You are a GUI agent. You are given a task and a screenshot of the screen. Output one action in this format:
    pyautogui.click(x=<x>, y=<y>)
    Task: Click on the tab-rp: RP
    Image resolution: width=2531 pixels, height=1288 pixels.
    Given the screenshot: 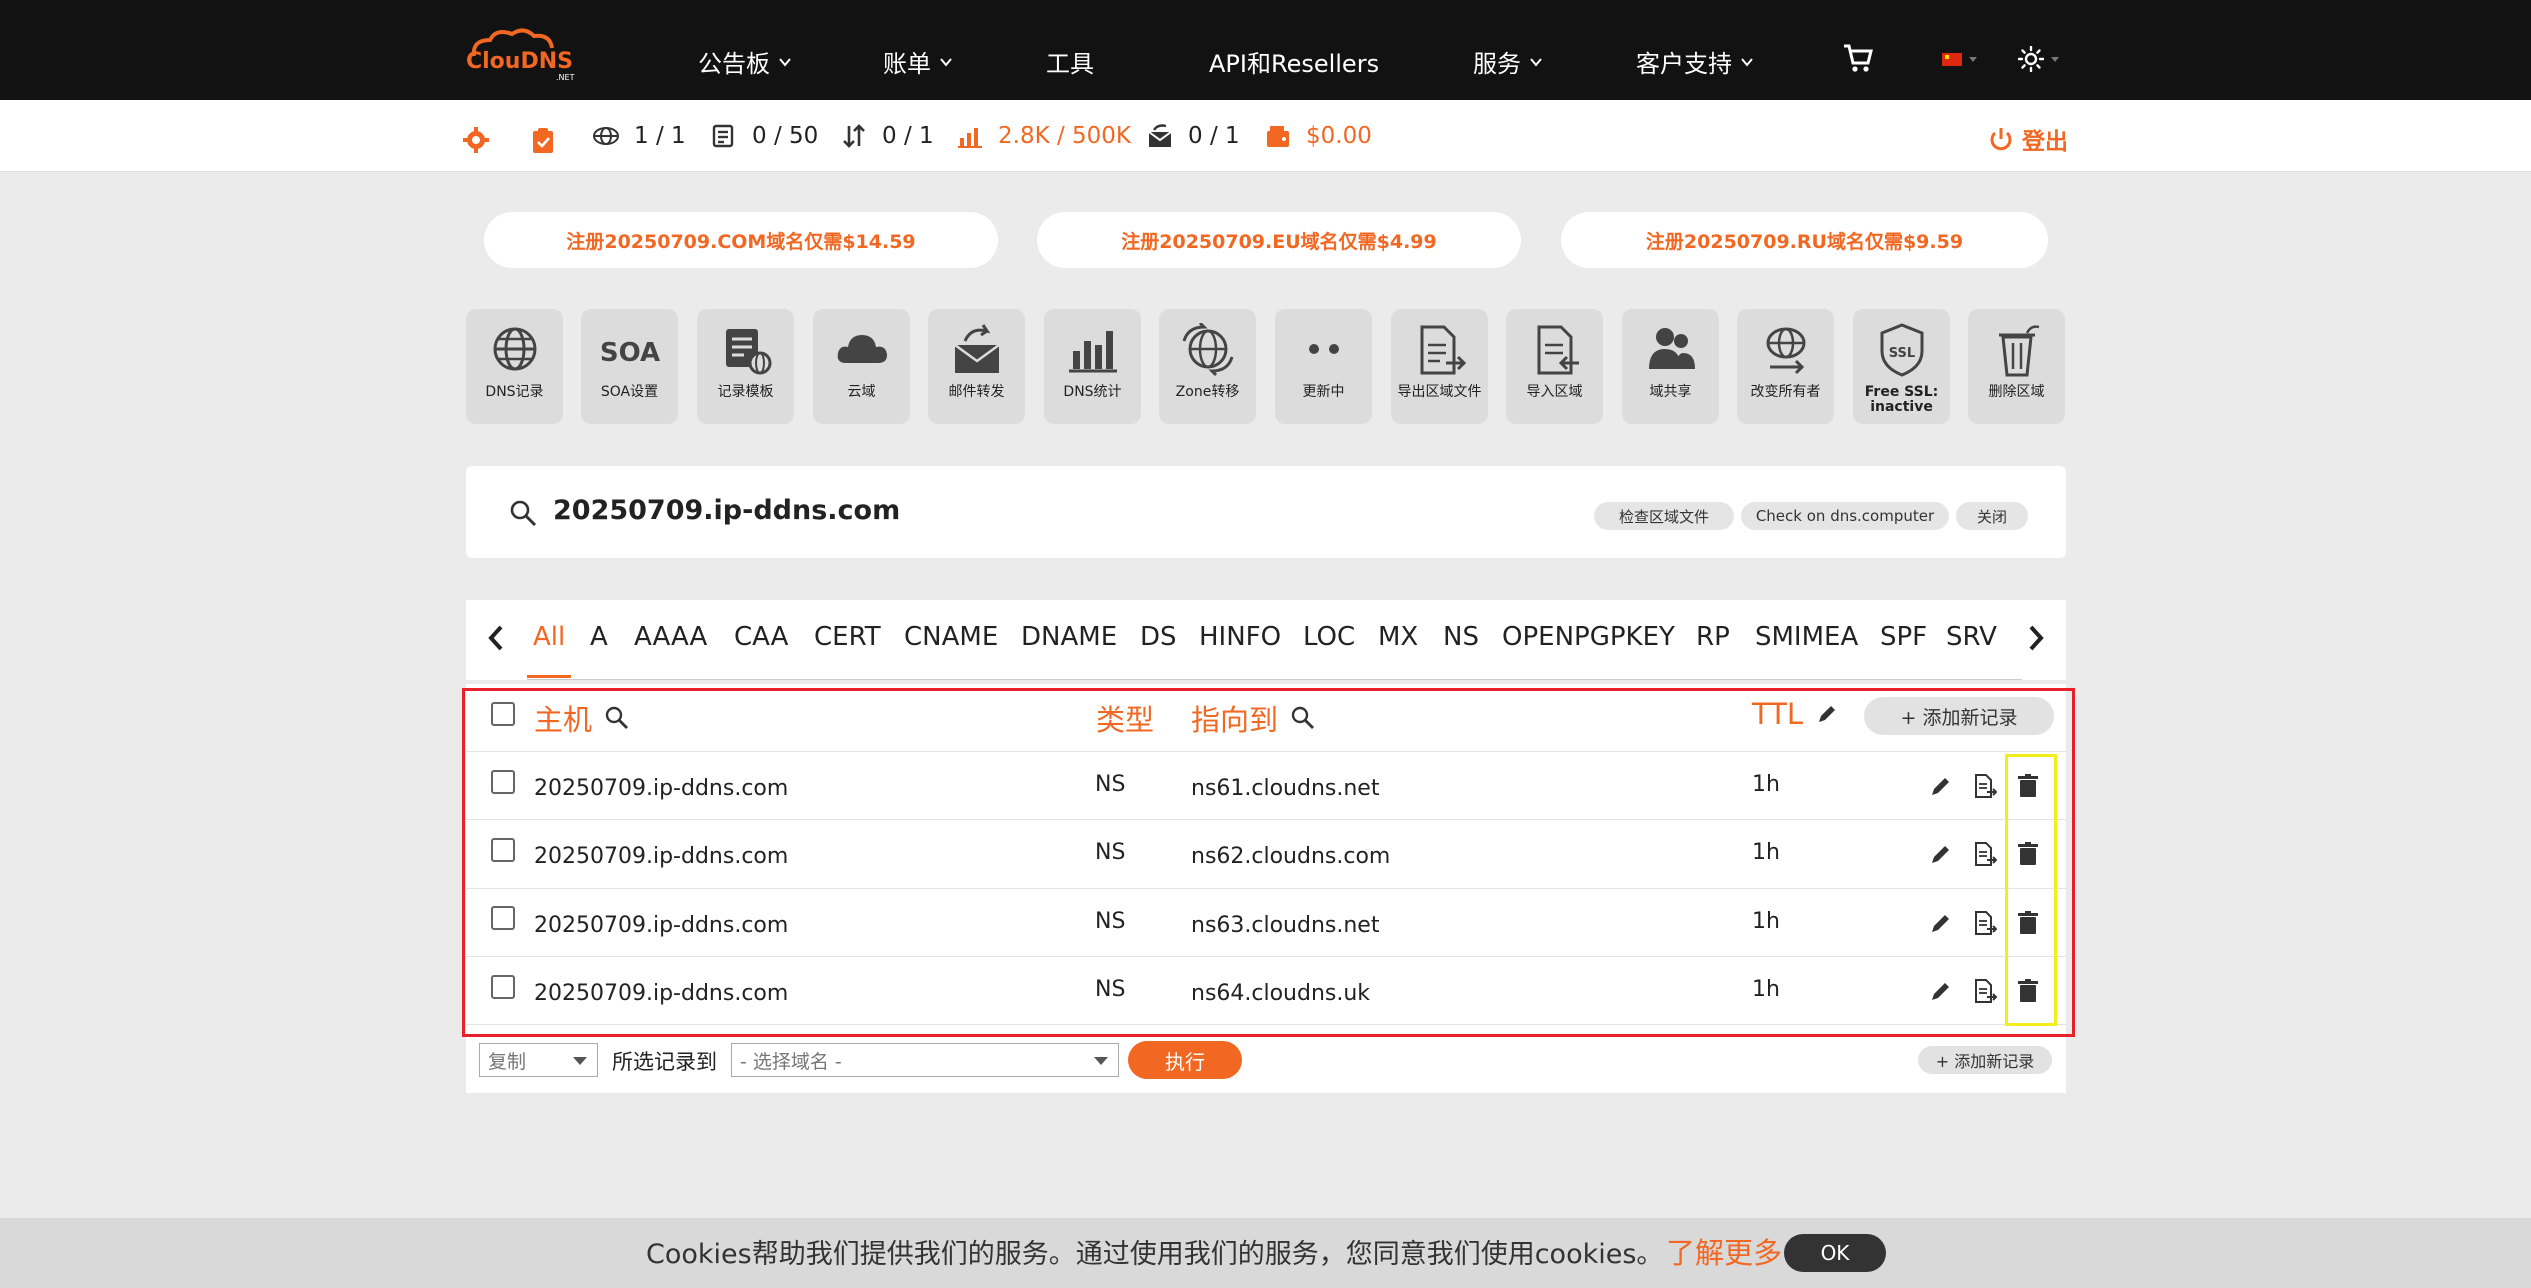 What is the action you would take?
    pyautogui.click(x=1713, y=637)
    